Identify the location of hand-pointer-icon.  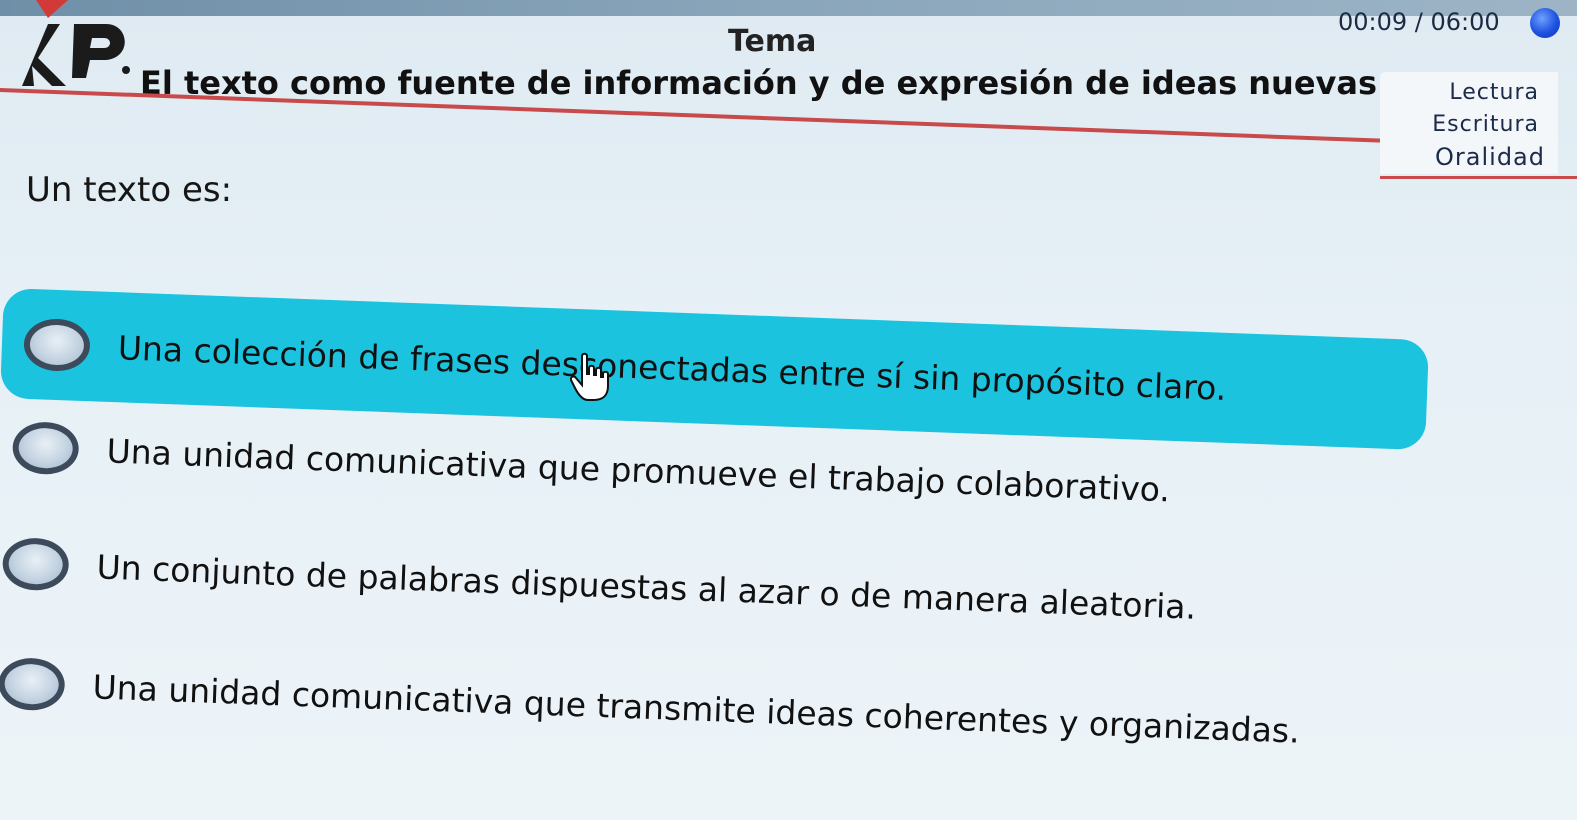
(589, 376).